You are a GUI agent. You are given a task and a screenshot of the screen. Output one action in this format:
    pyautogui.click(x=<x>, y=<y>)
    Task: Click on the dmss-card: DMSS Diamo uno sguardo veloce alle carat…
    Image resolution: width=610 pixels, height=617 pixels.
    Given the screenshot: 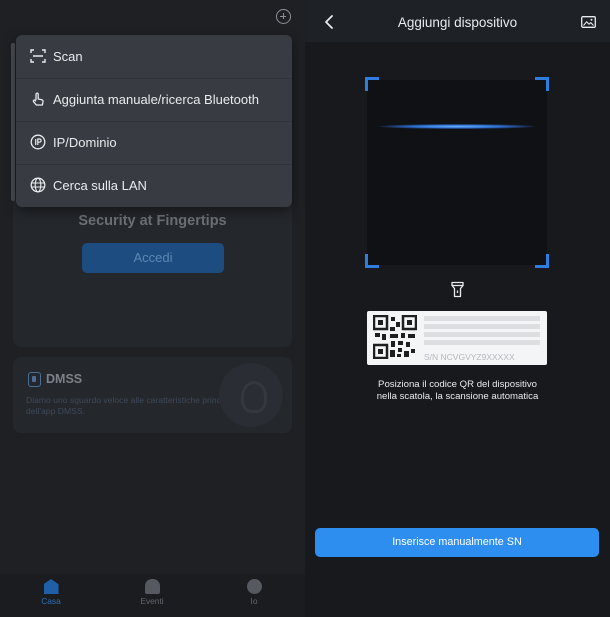 What is the action you would take?
    pyautogui.click(x=152, y=395)
    